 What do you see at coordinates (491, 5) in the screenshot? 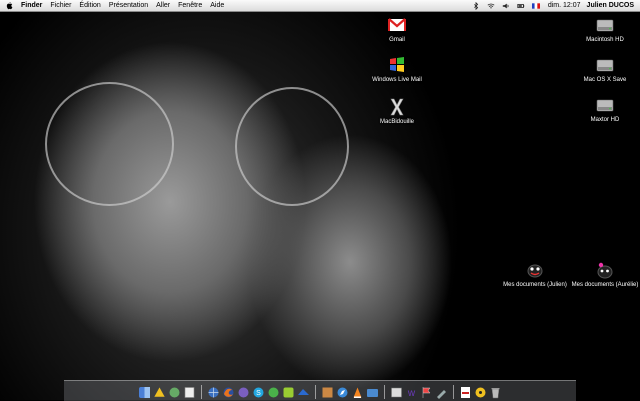
I see `airport-wifi-icon` at bounding box center [491, 5].